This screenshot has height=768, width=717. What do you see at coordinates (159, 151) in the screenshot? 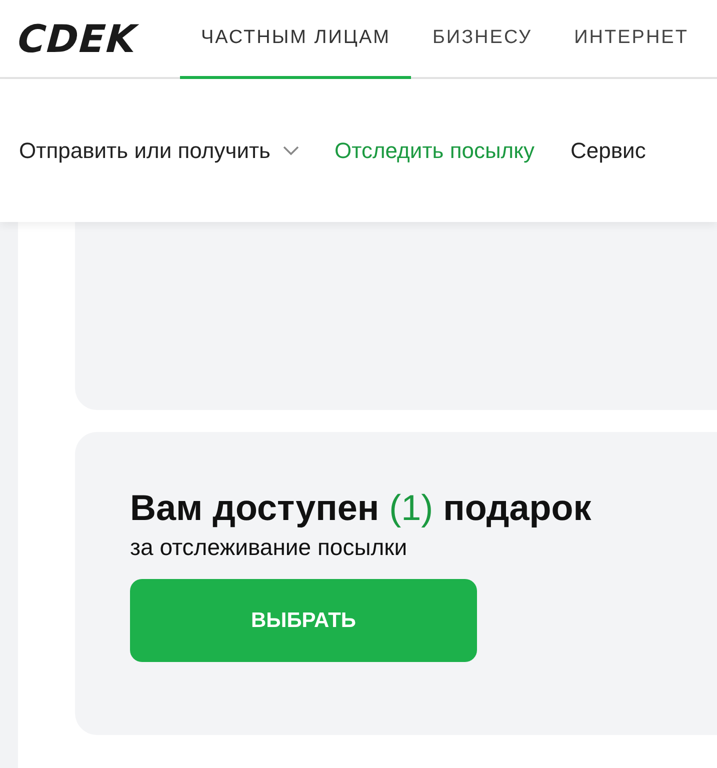
I see `nav-link: Отправить или получить` at bounding box center [159, 151].